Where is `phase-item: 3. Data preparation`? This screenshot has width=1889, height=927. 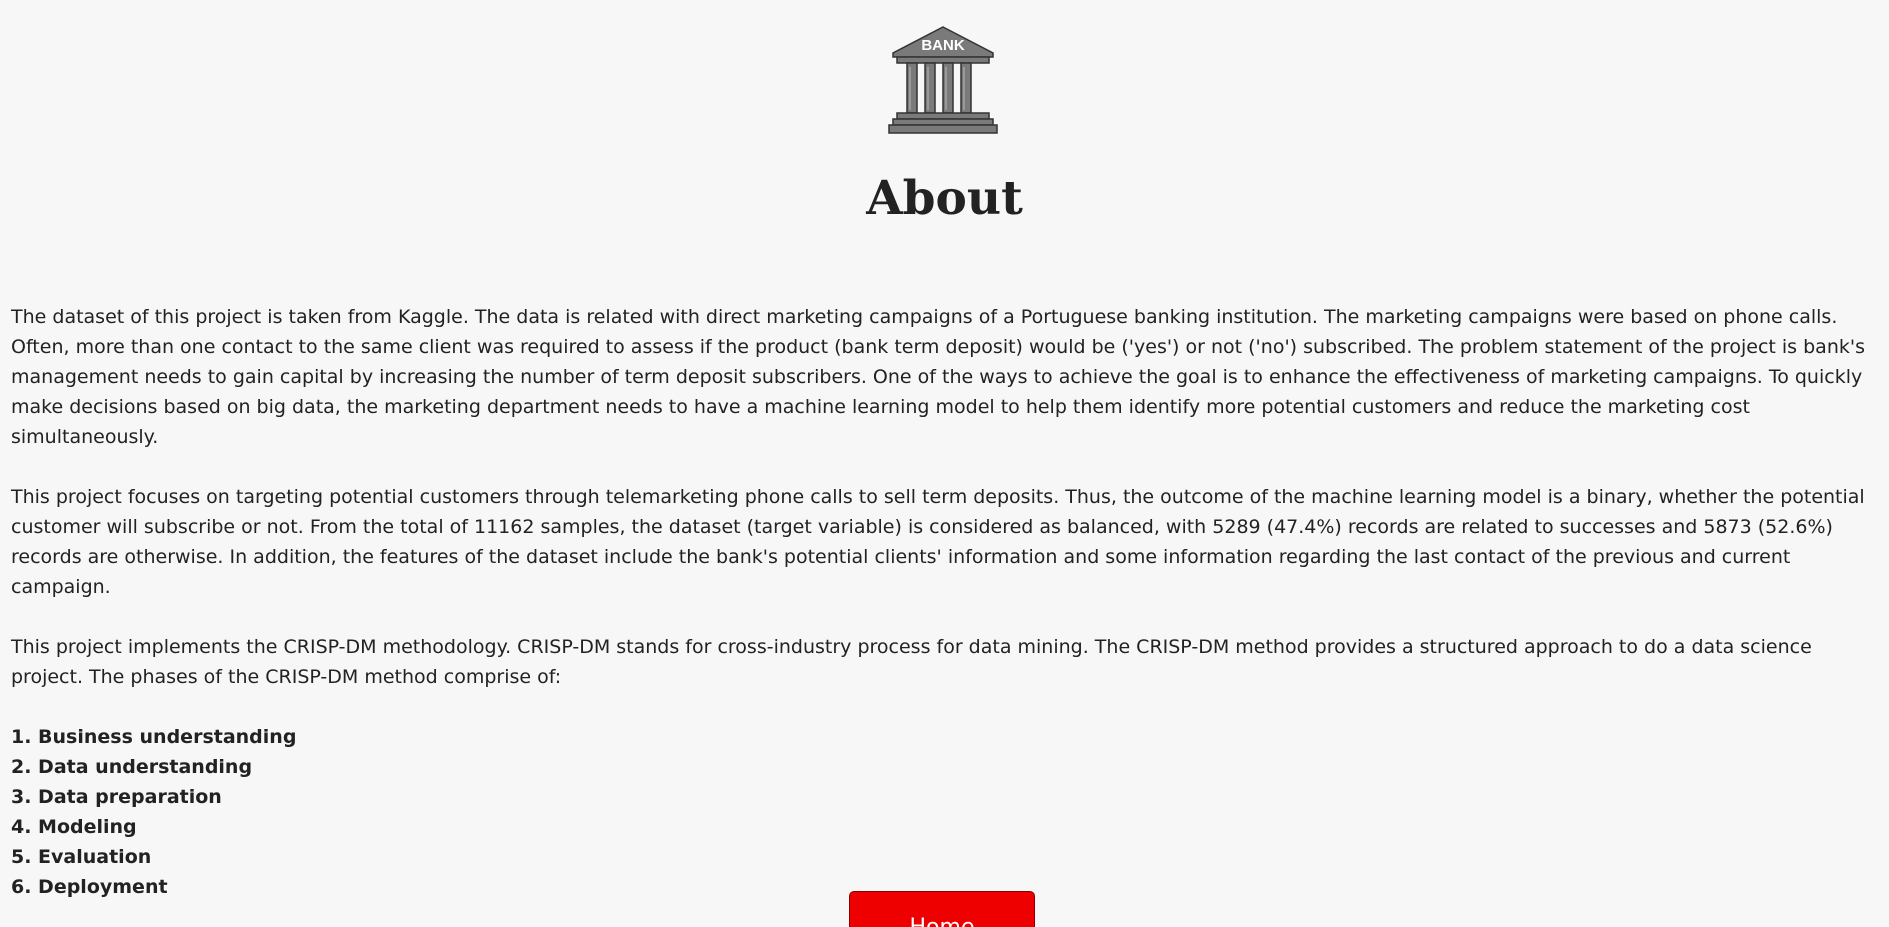
phase-item: 3. Data preparation is located at coordinates (116, 797).